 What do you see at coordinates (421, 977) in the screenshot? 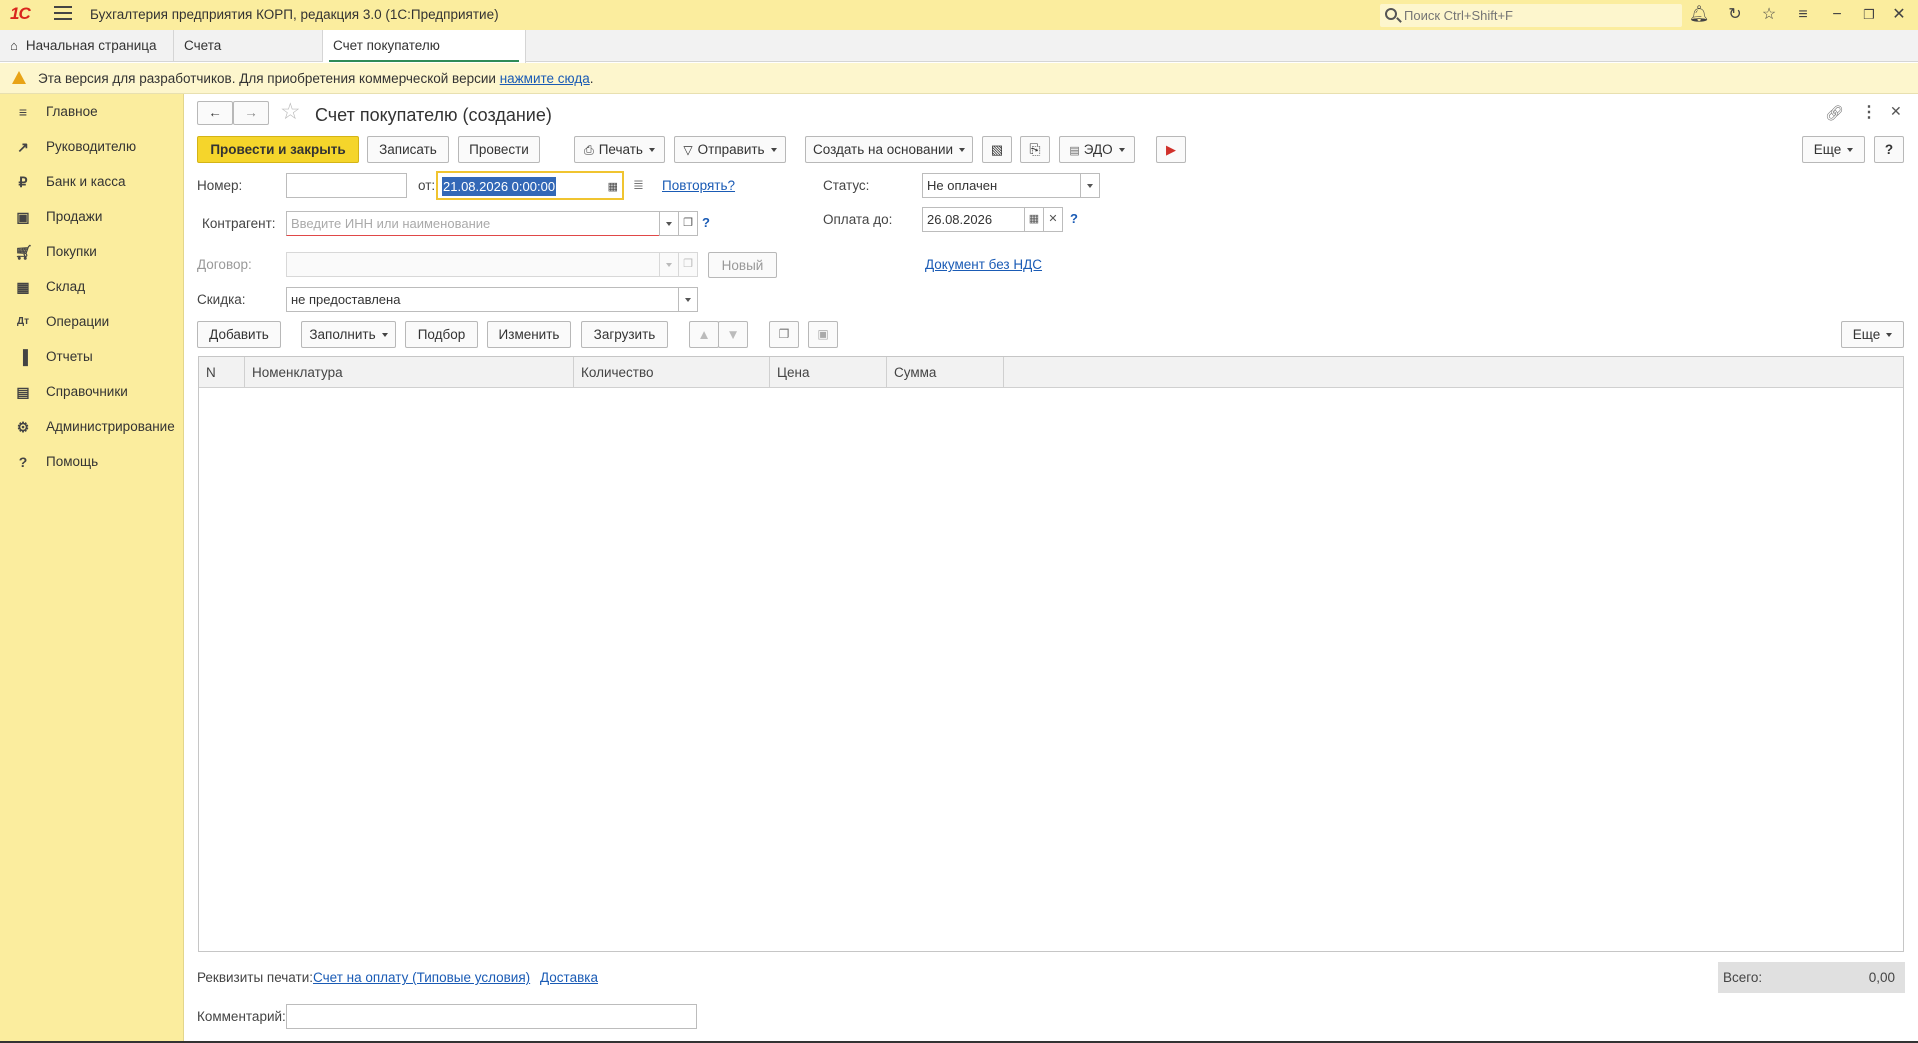
I see `print-conditions-link: Счет на оплату (Типовые условия)` at bounding box center [421, 977].